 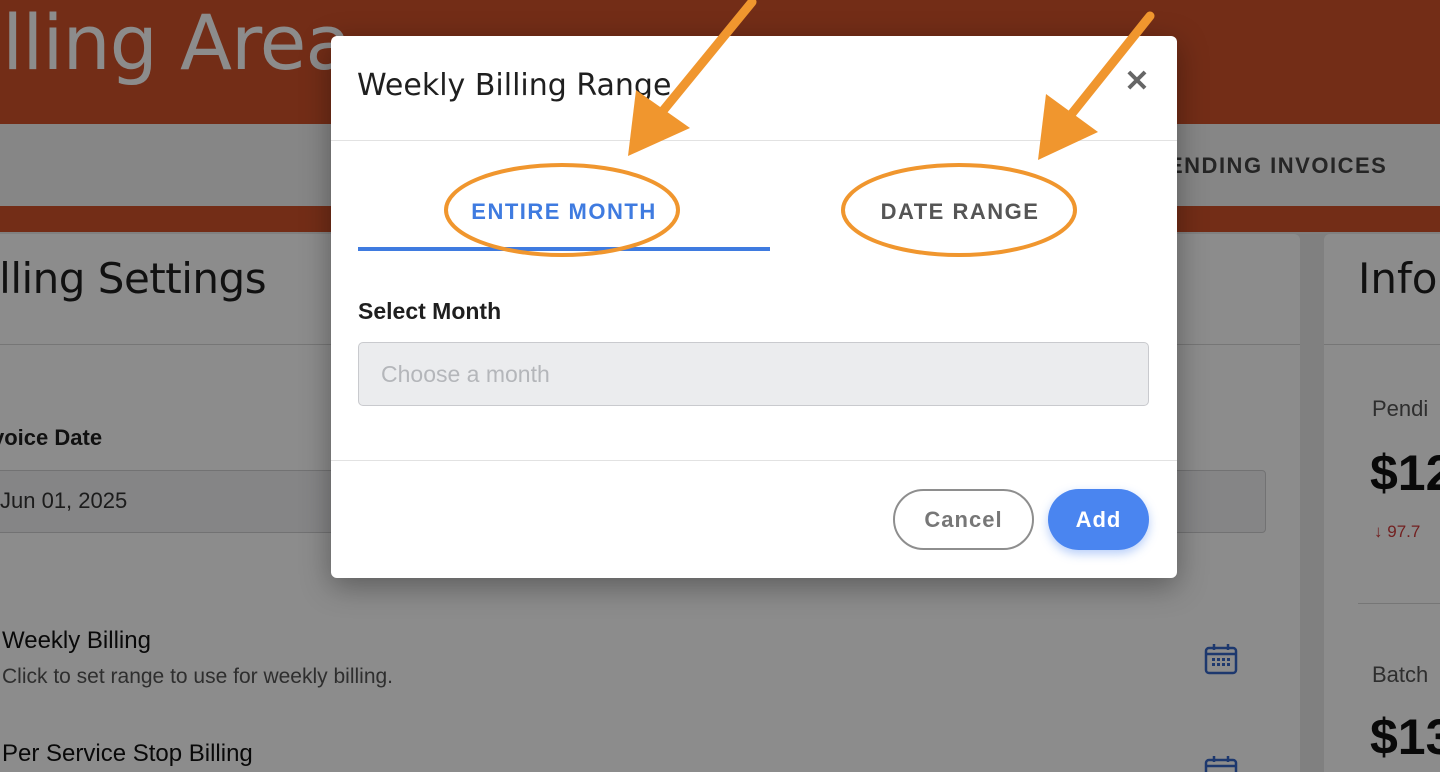 I want to click on dialog-title: Weekly Billing Range, so click(x=514, y=85).